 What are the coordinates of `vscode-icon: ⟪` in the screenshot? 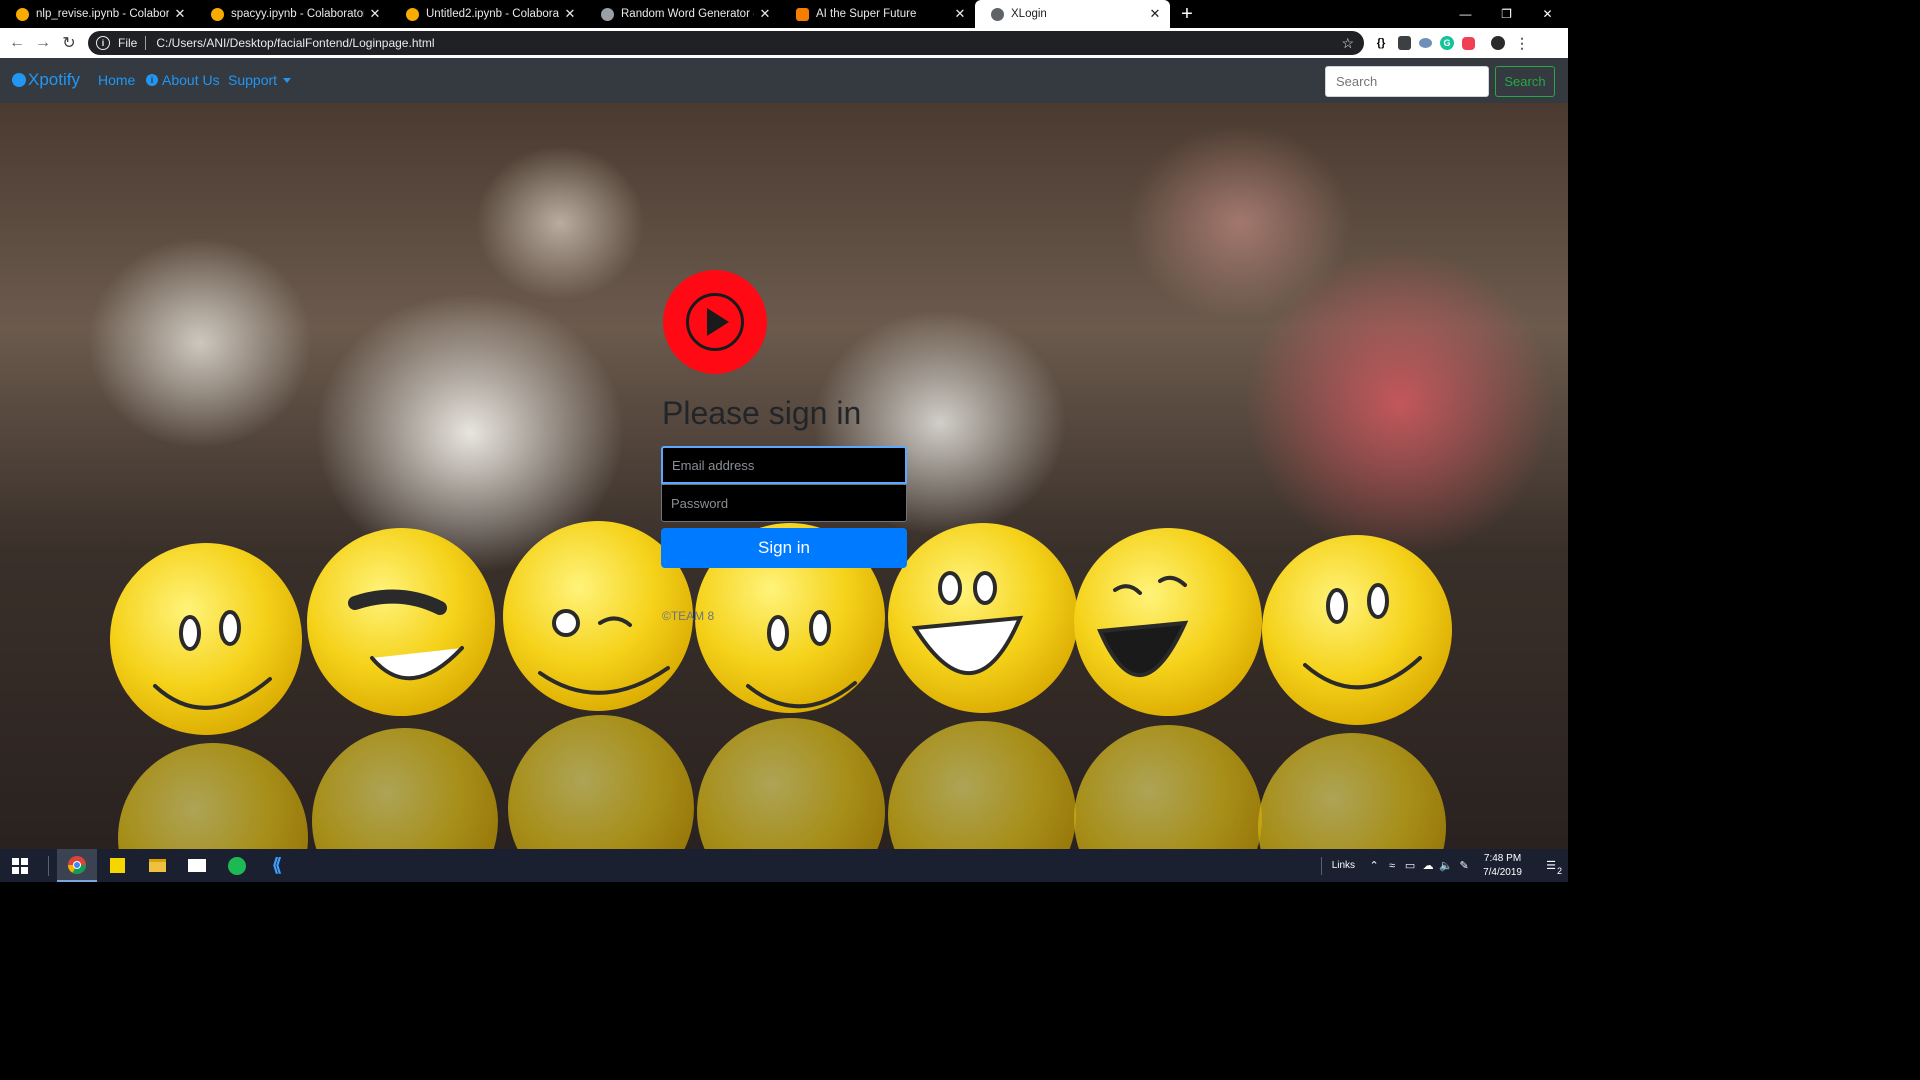 It's located at (277, 865).